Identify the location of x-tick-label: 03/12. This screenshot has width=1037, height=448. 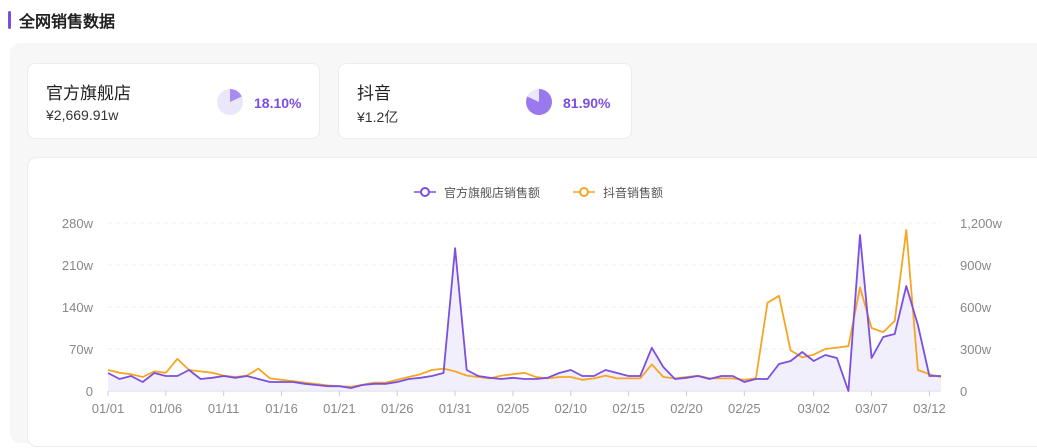
(929, 408).